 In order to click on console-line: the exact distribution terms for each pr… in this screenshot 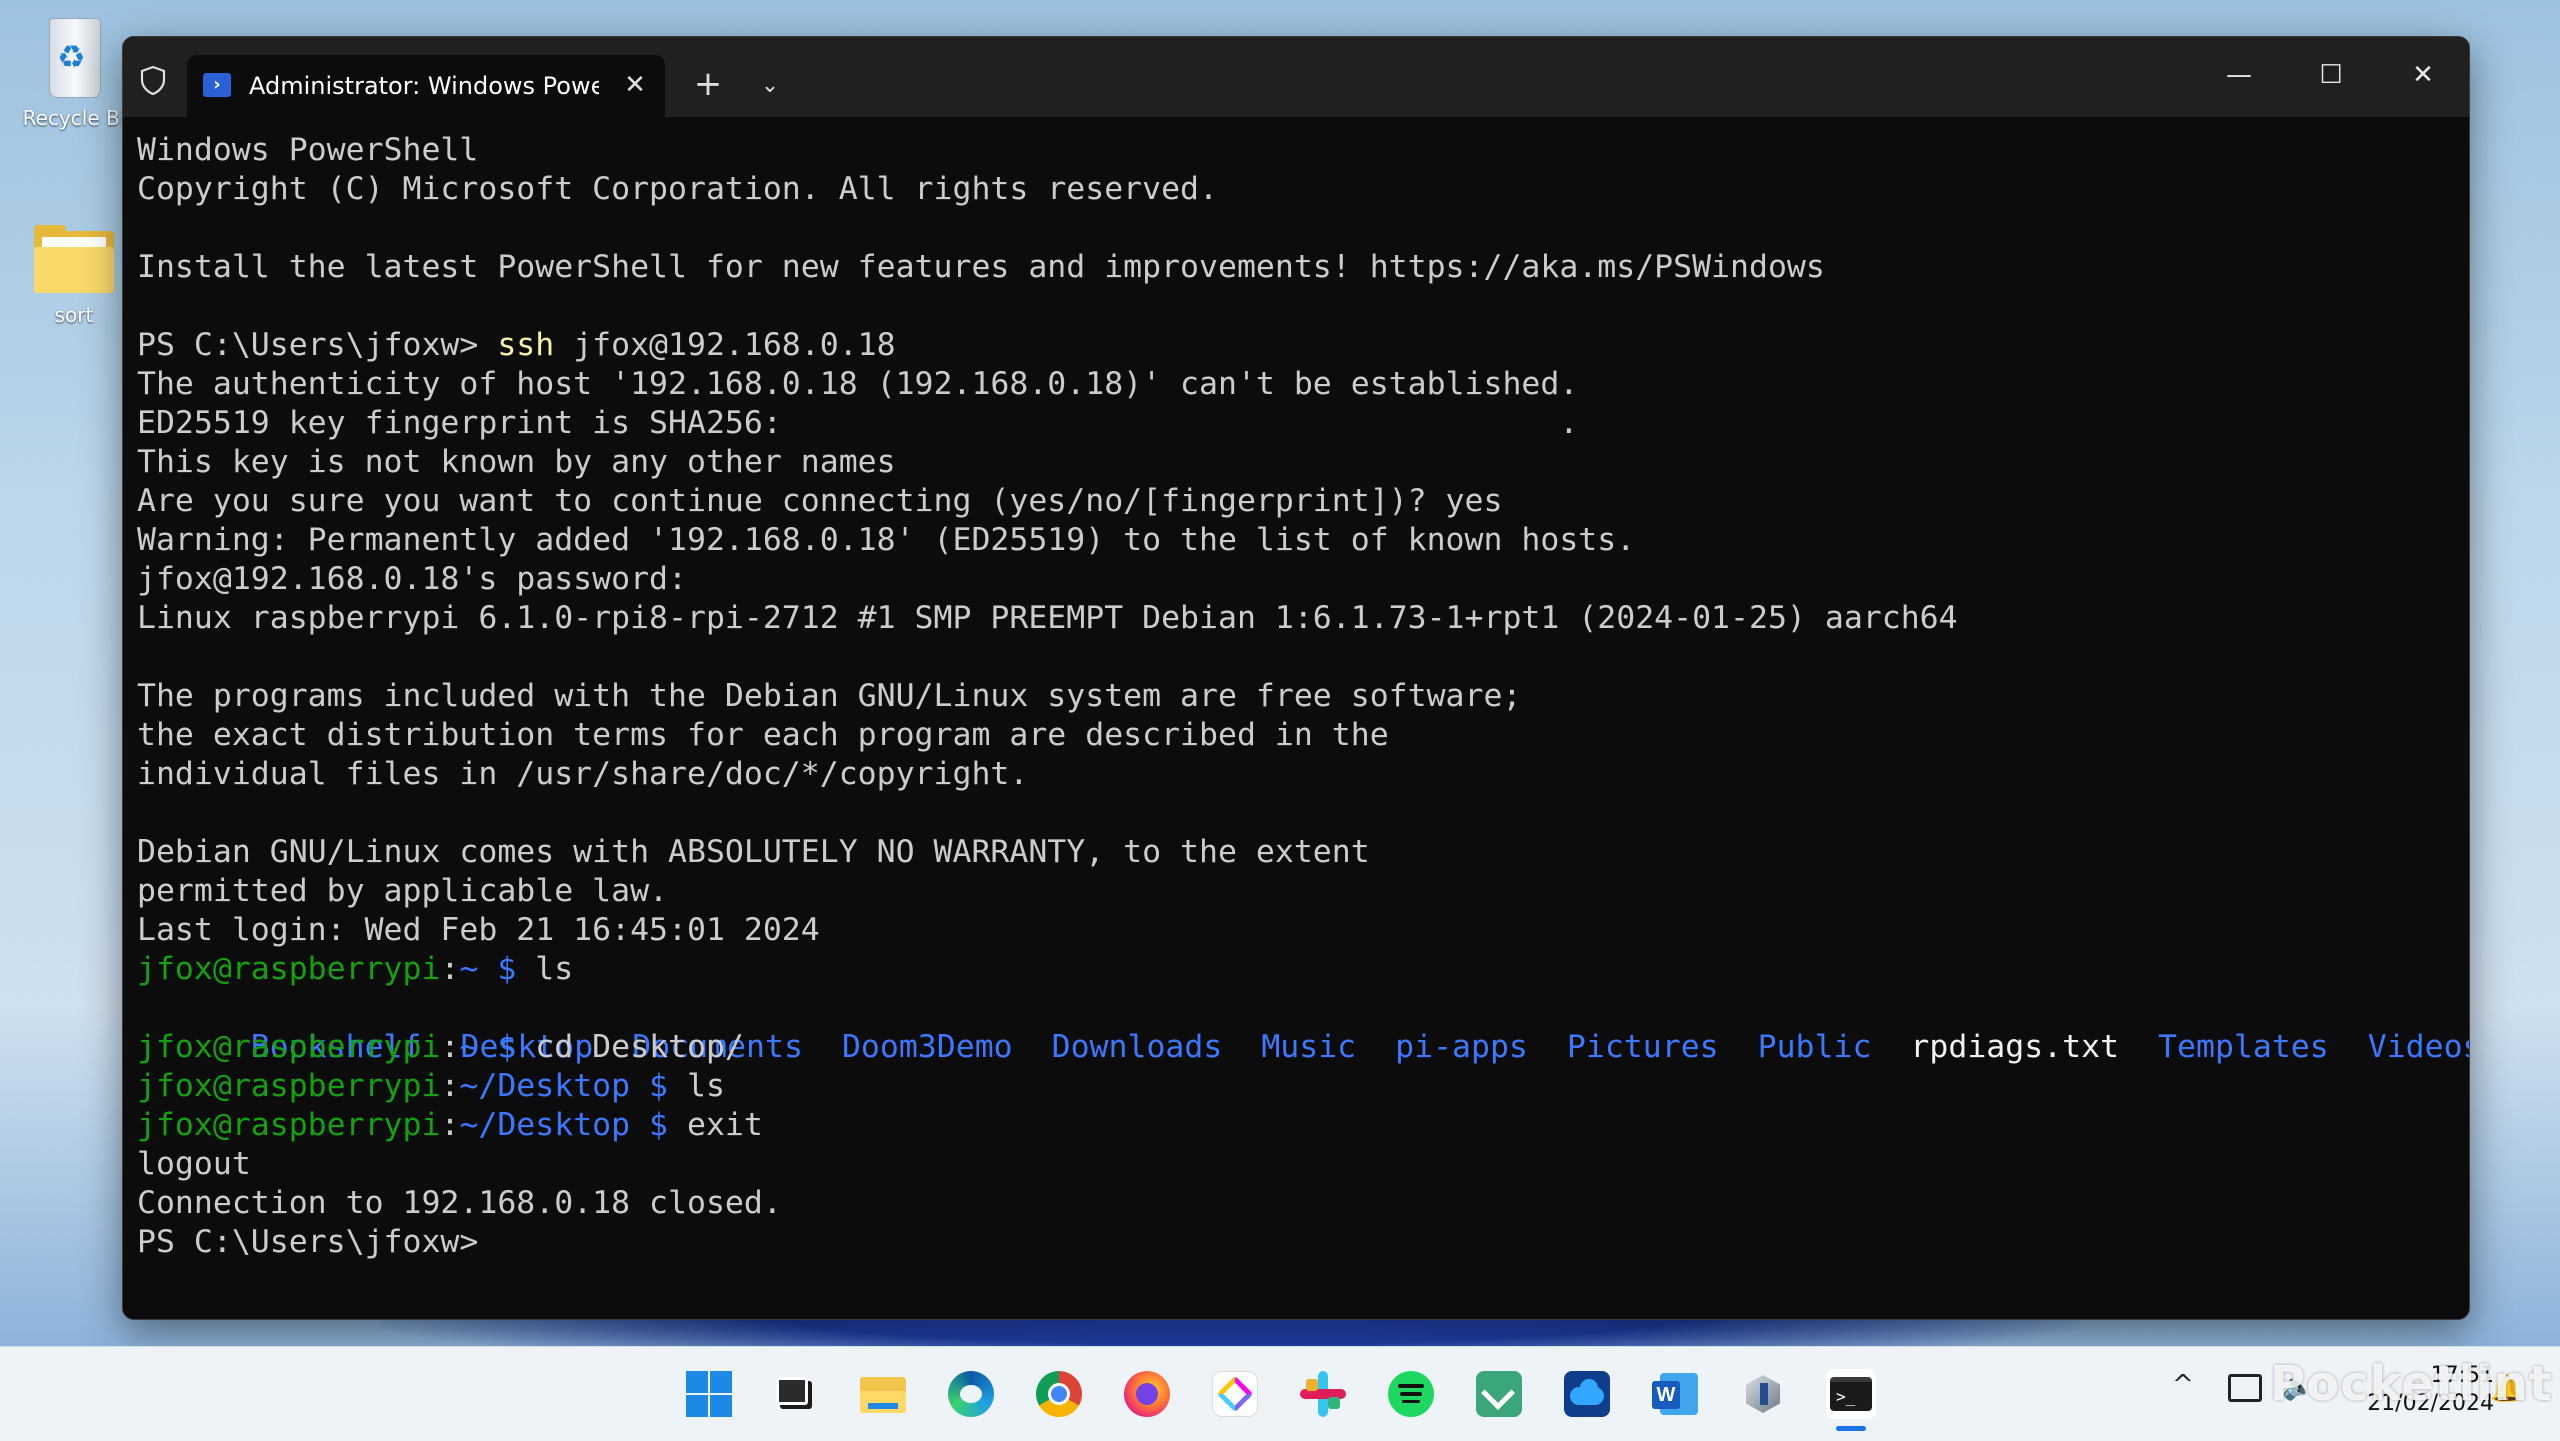, I will do `click(763, 735)`.